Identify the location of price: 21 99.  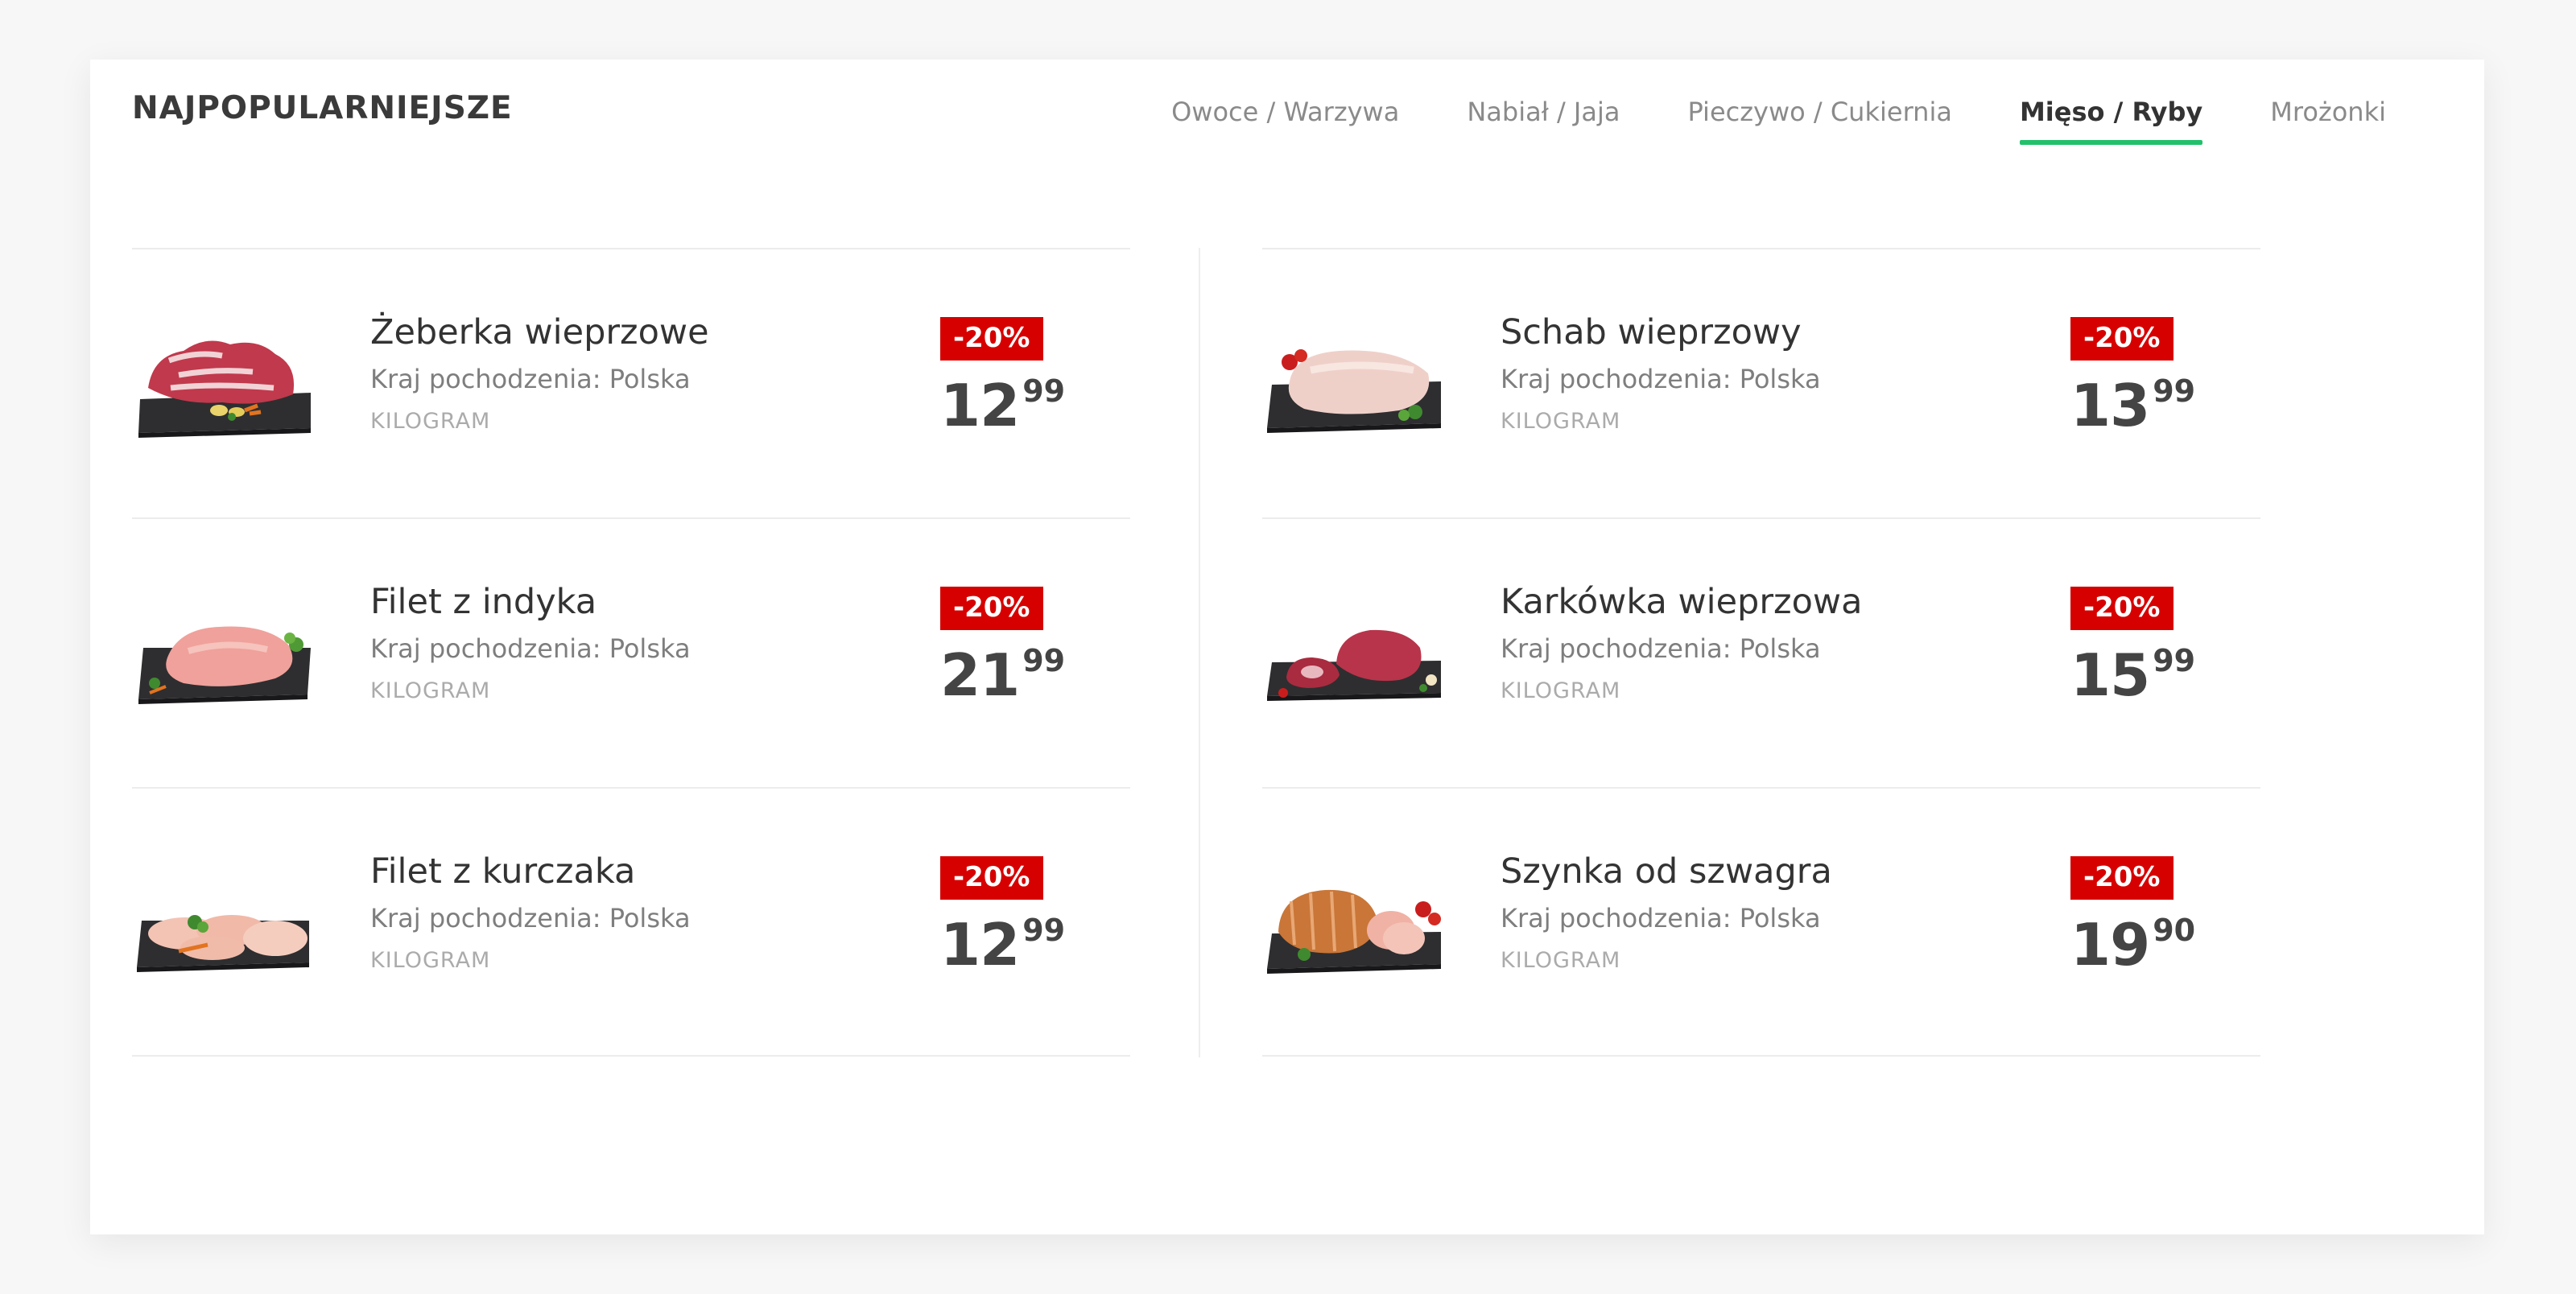
(1012, 675).